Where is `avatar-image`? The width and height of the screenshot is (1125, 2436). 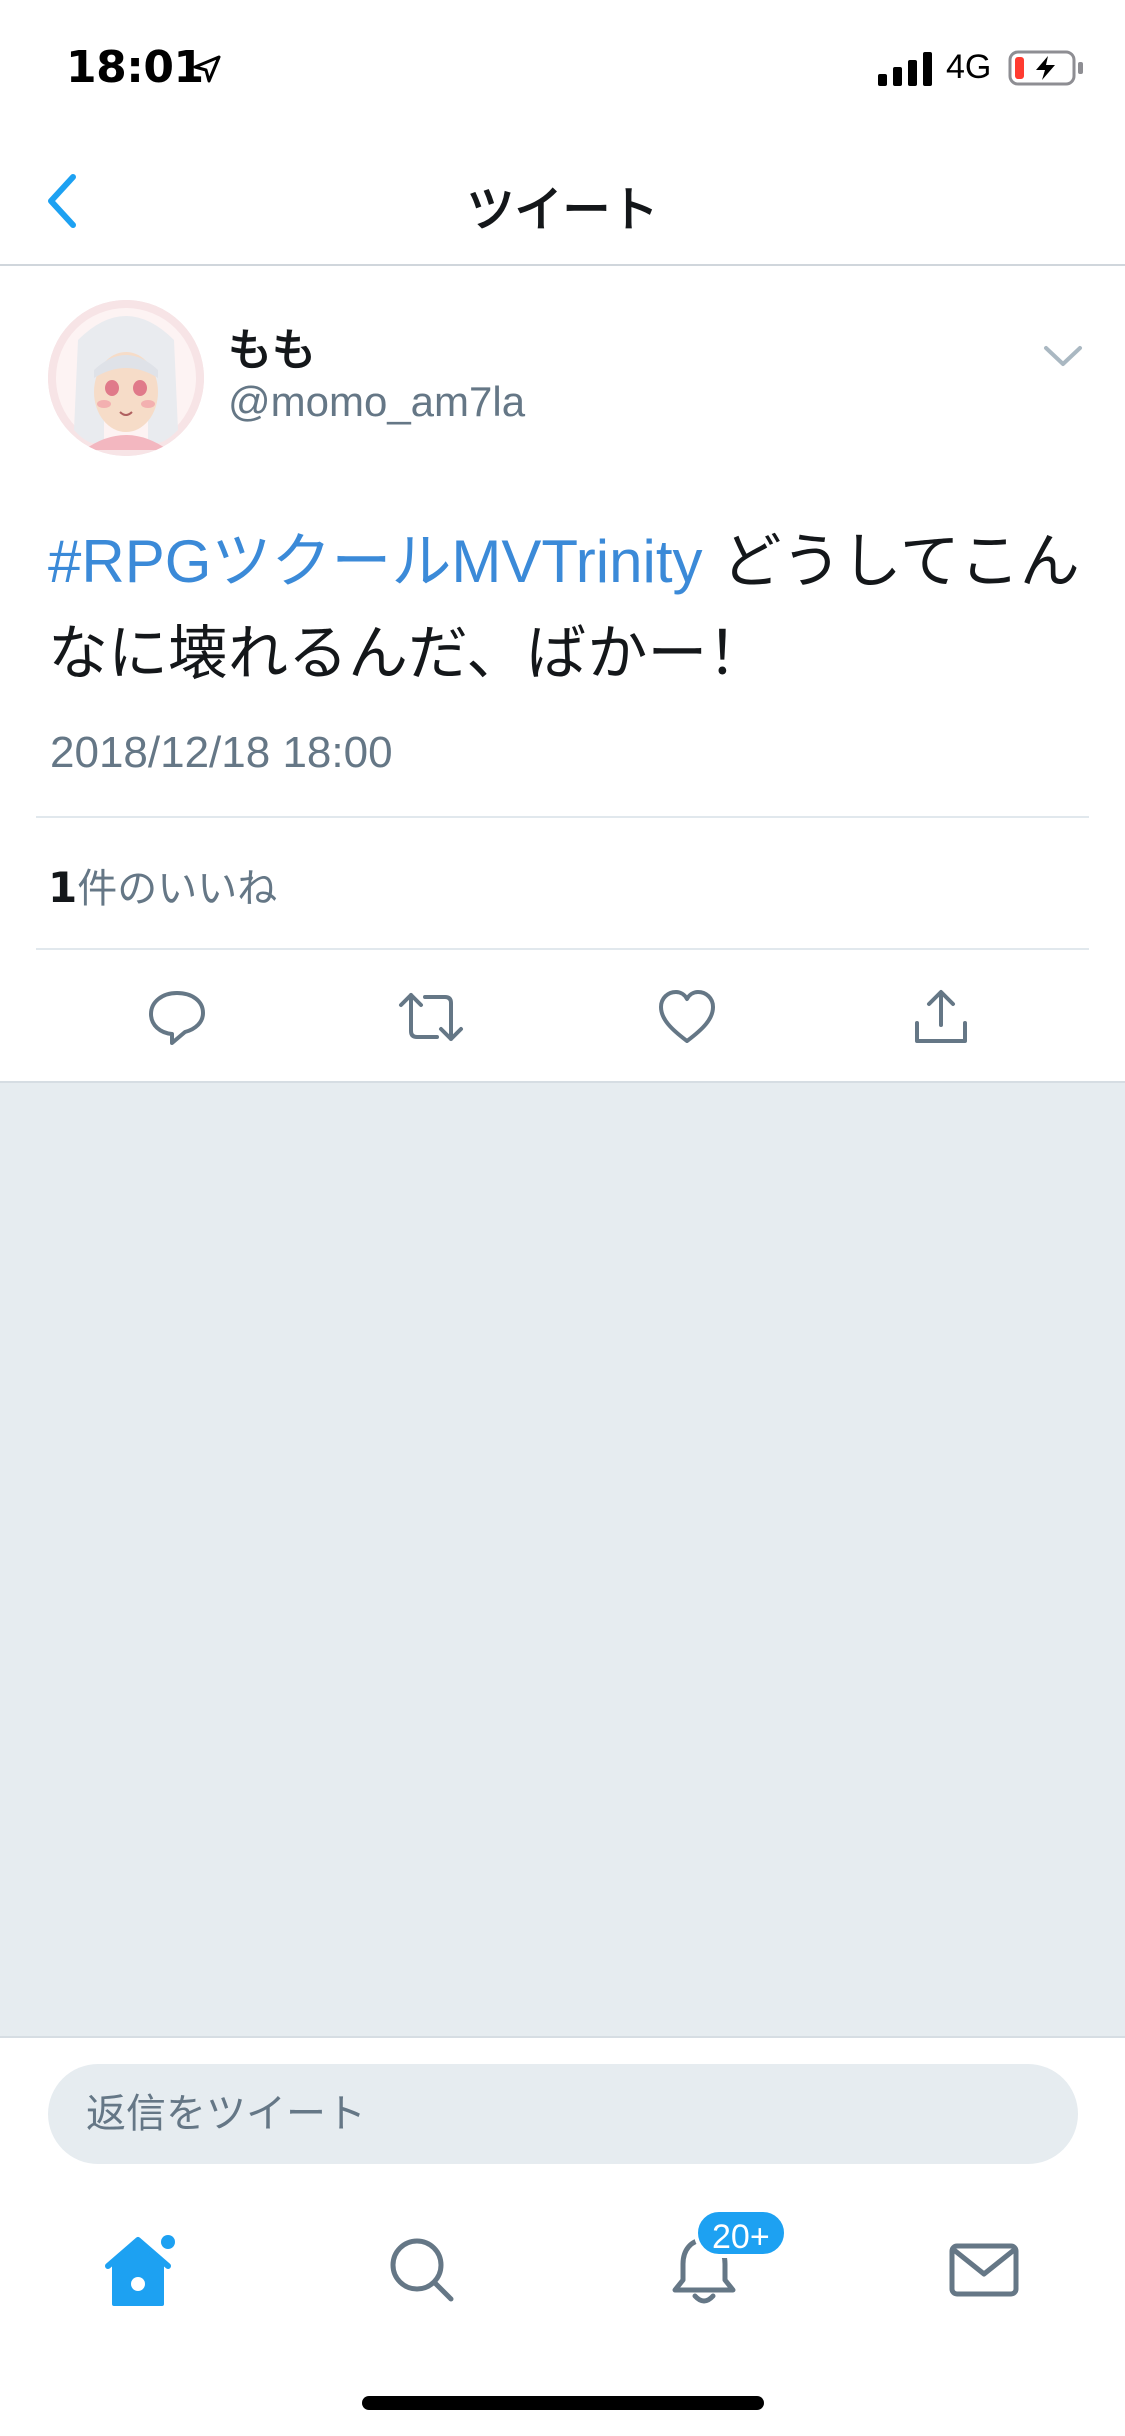
avatar-image is located at coordinates (126, 378).